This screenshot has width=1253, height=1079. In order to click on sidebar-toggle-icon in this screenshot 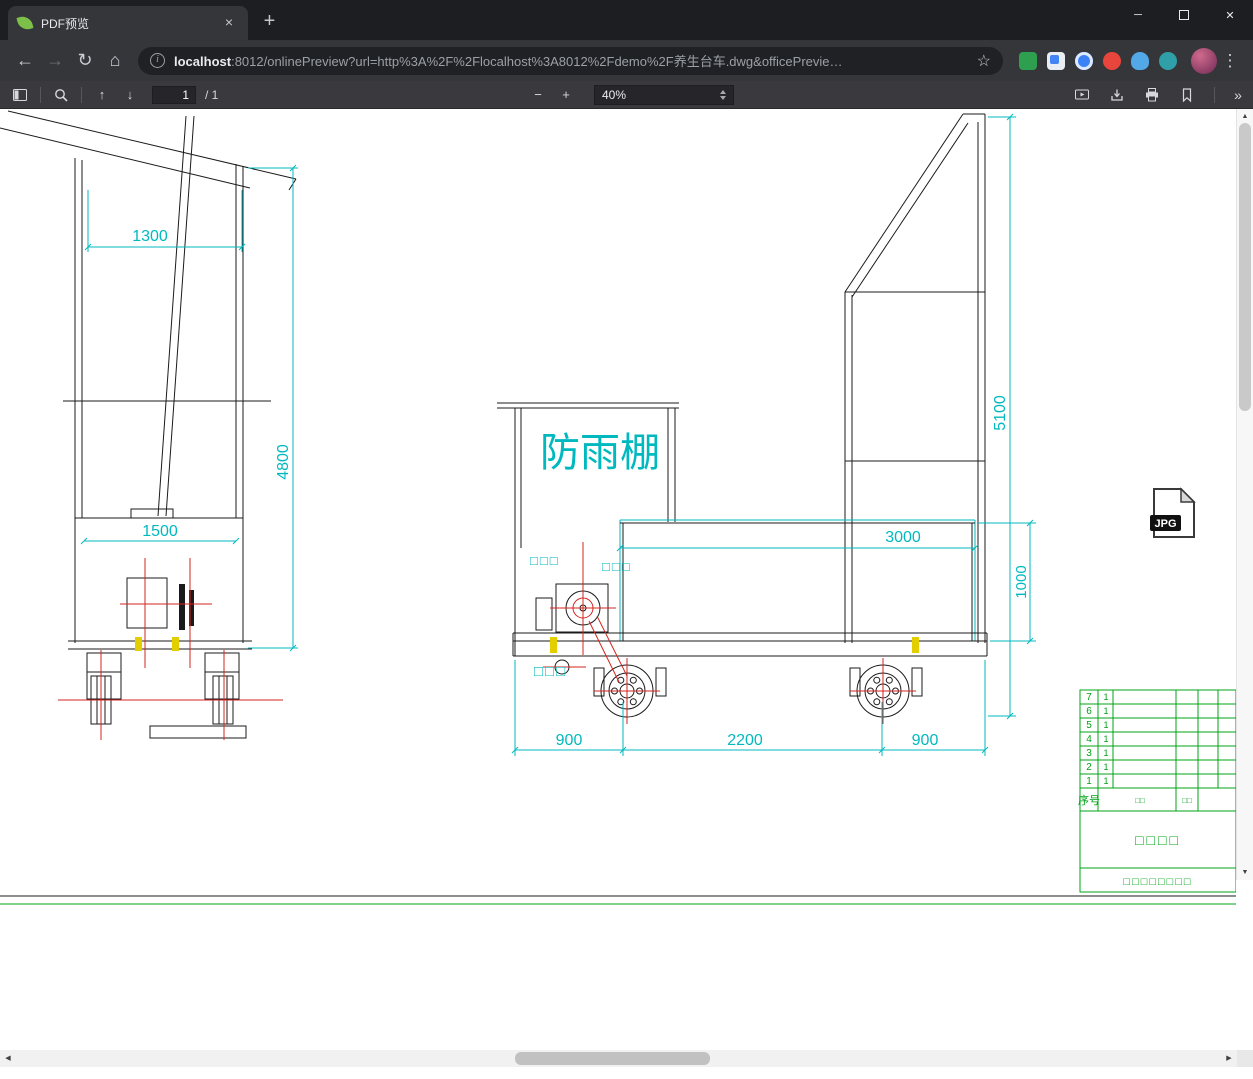, I will do `click(20, 94)`.